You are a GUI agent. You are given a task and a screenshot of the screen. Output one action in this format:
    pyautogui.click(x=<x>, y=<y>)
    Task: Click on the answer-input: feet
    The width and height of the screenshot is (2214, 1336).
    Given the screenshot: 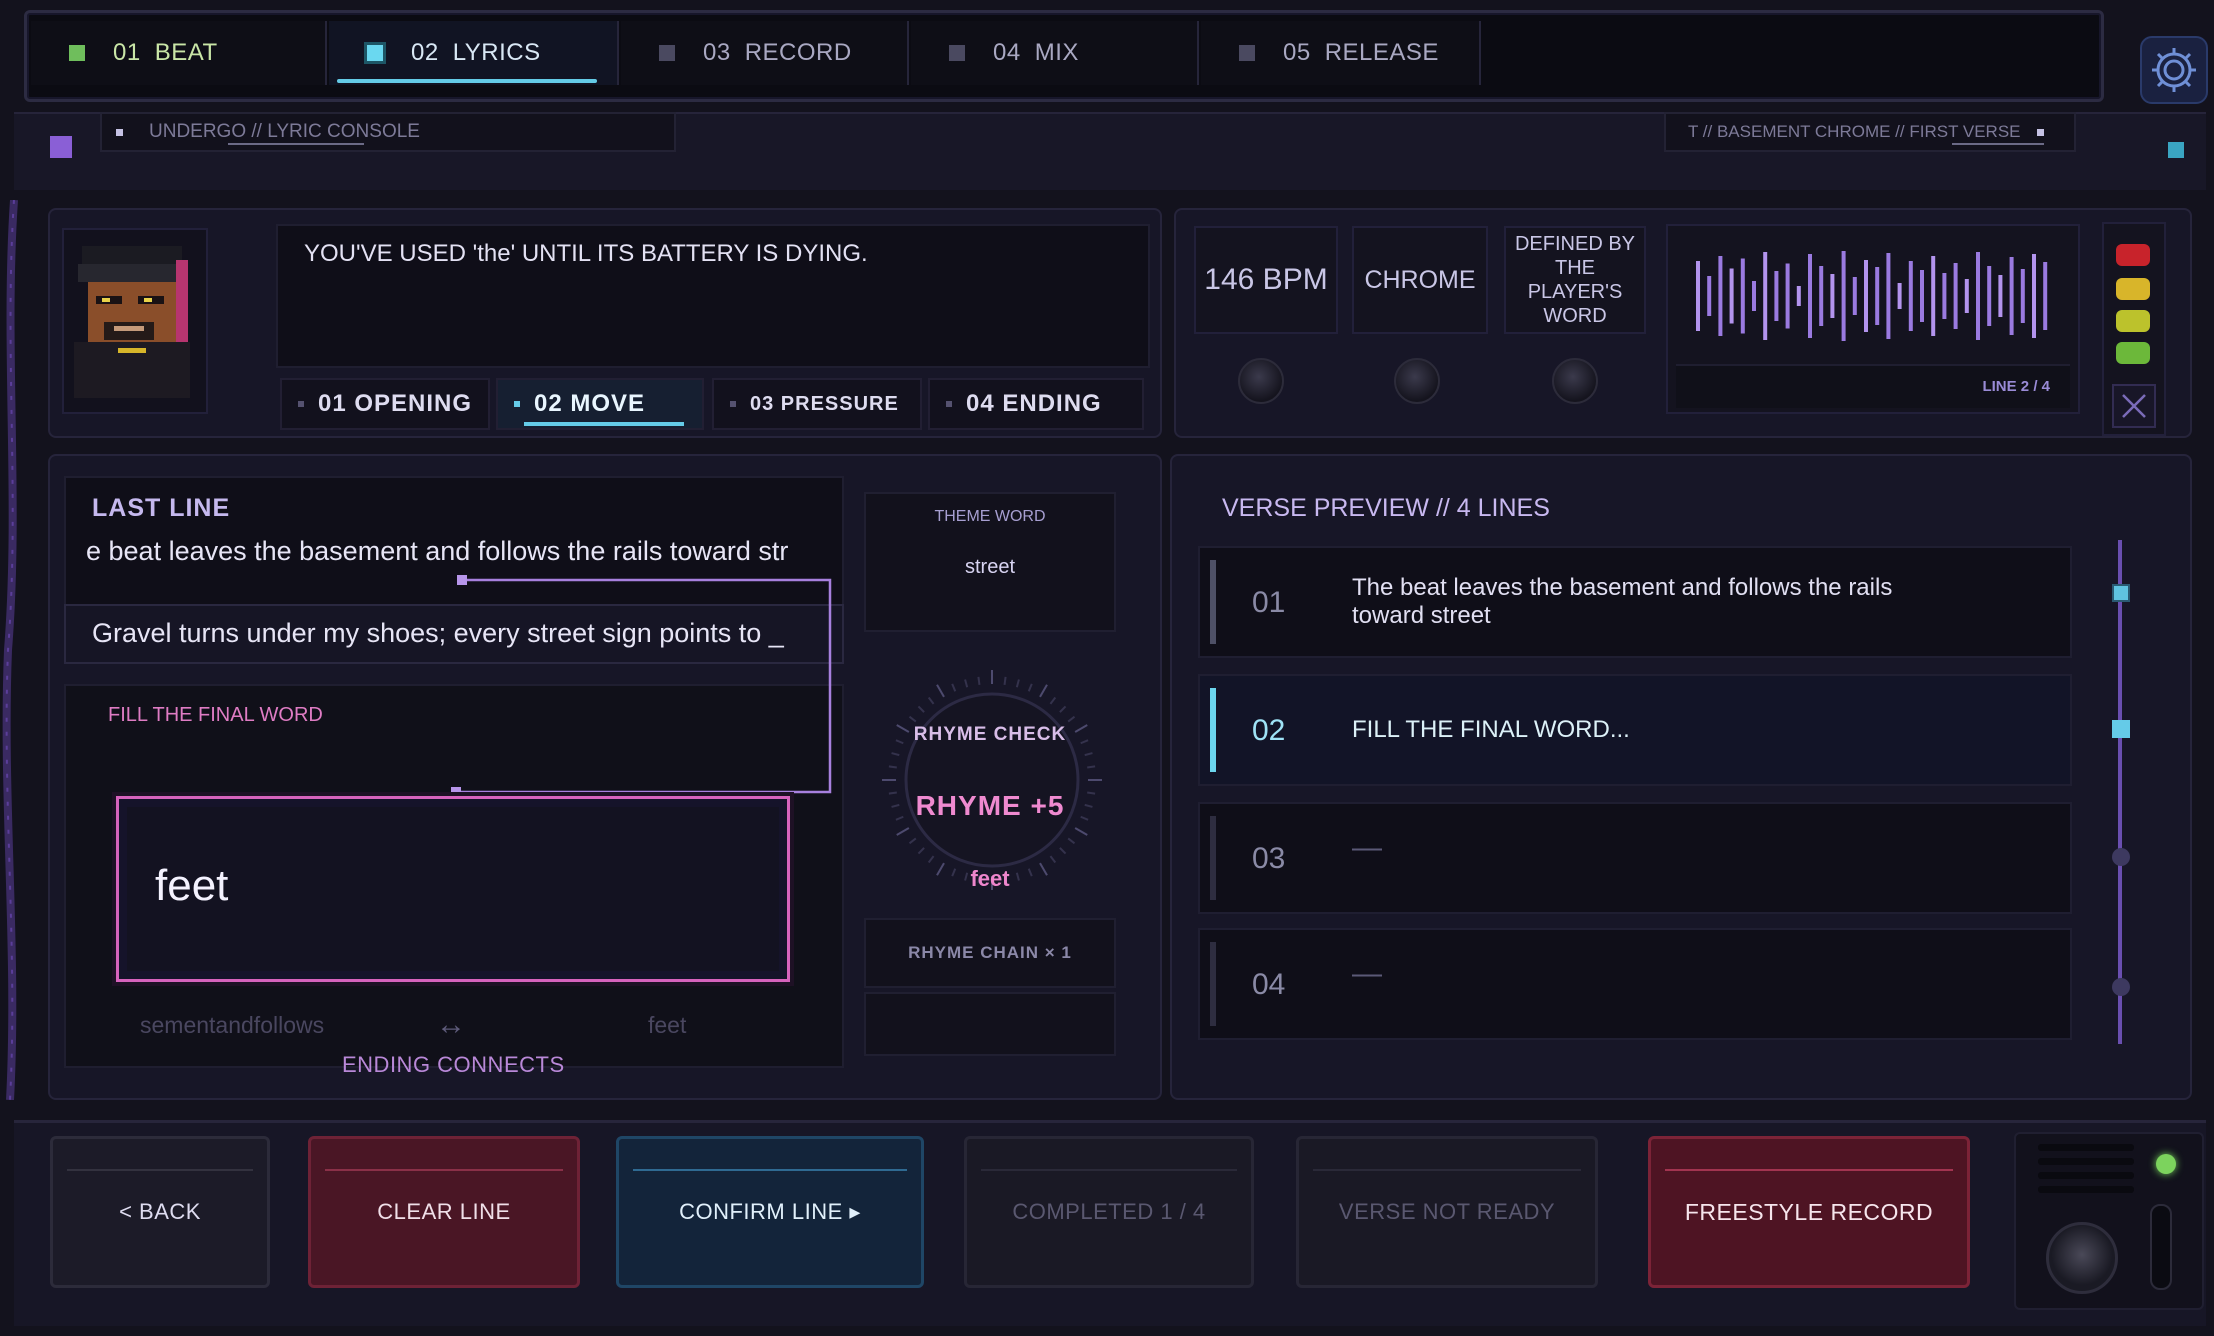 What is the action you would take?
    pyautogui.click(x=453, y=889)
    